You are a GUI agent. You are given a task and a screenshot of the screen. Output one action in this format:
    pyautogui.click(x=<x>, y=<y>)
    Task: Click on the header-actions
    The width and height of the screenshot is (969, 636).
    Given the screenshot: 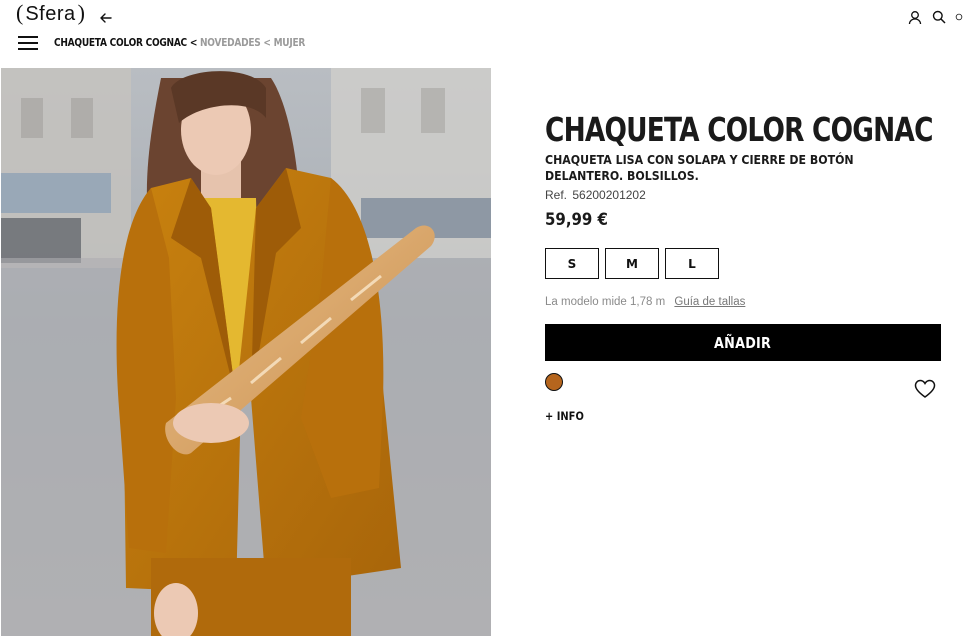 What is the action you would take?
    pyautogui.click(x=935, y=17)
    